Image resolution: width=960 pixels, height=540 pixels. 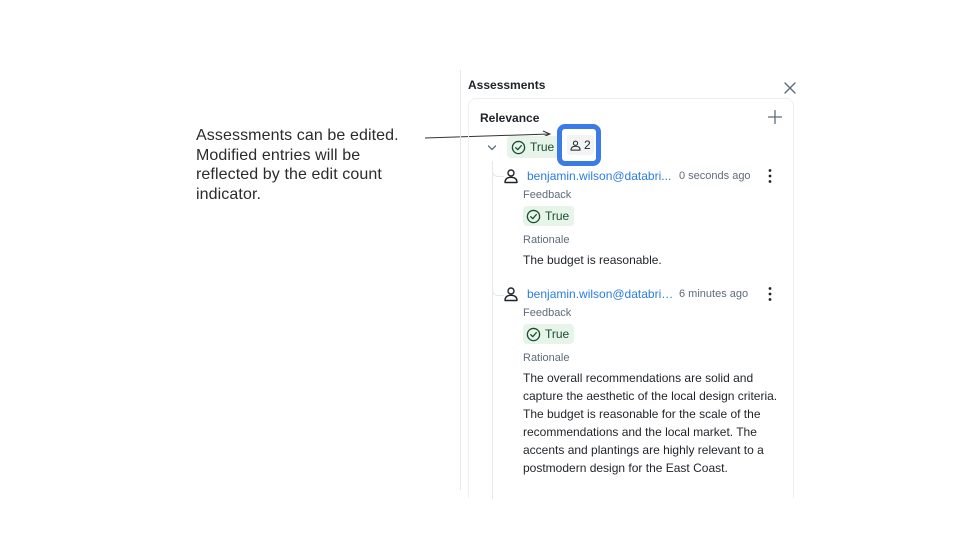 What do you see at coordinates (775, 117) in the screenshot?
I see `add-icon` at bounding box center [775, 117].